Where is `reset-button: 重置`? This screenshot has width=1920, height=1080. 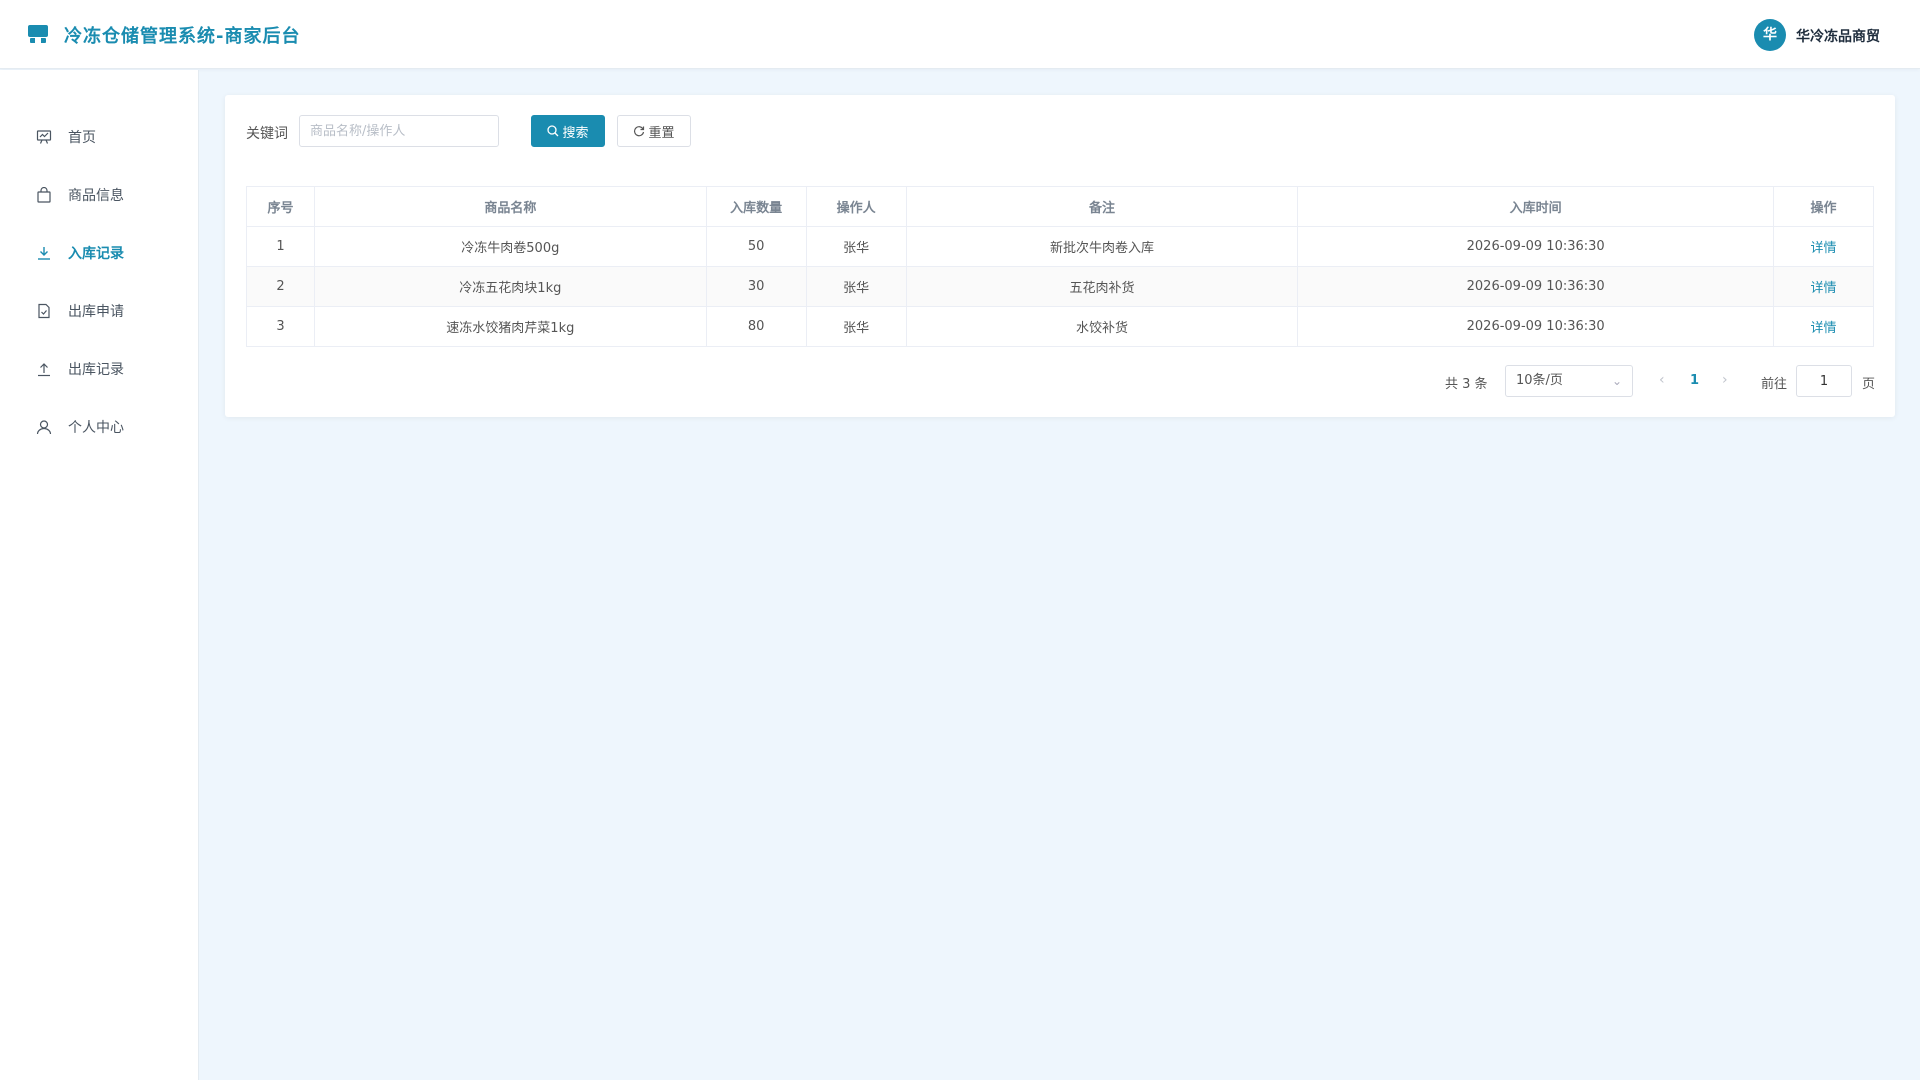
reset-button: 重置 is located at coordinates (654, 131).